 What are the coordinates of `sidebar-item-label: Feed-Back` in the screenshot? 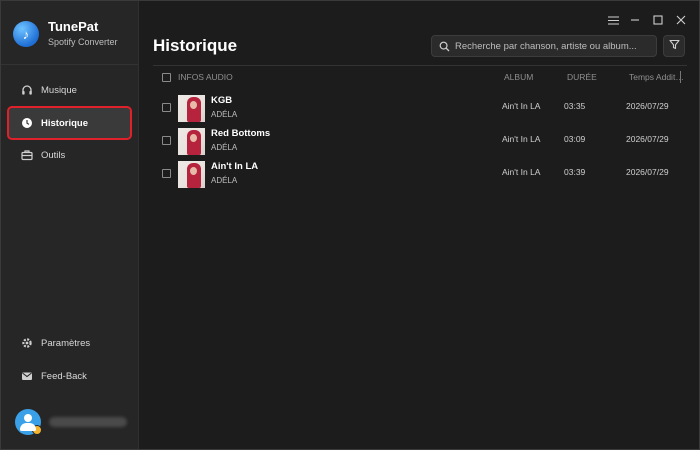 It's located at (64, 376).